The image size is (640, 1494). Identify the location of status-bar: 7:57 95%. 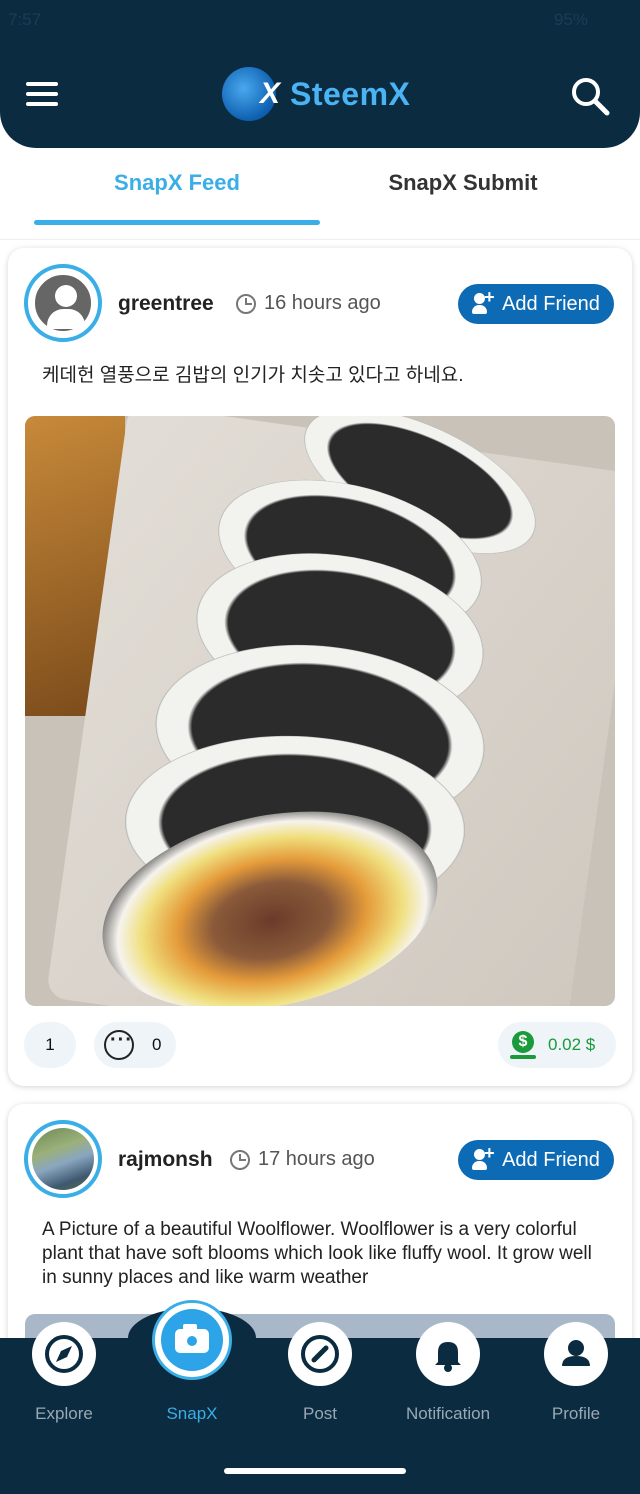
(320, 20).